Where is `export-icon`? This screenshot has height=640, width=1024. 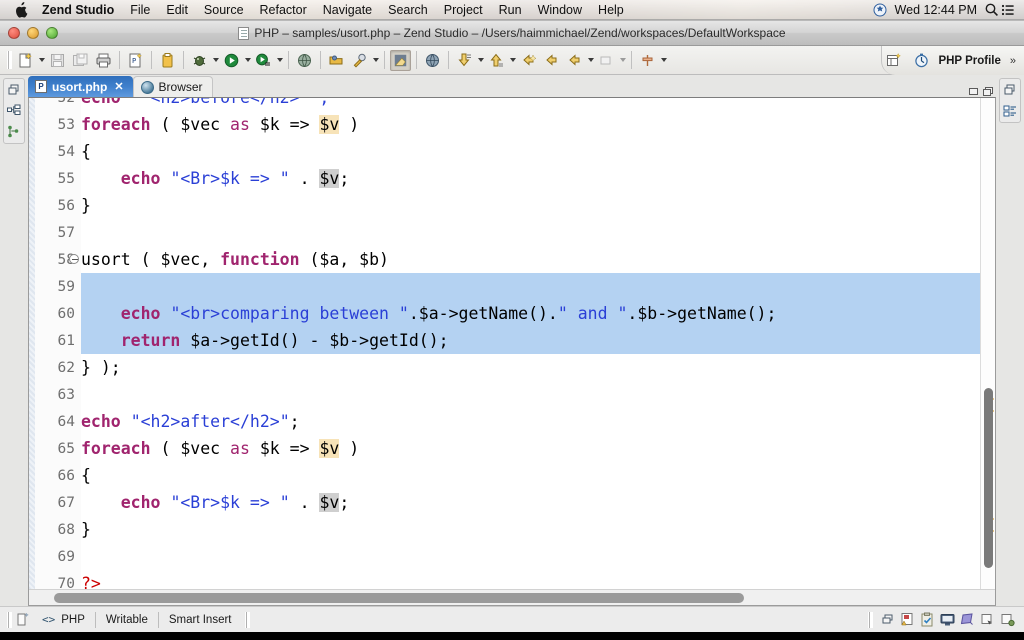
export-icon is located at coordinates (167, 60).